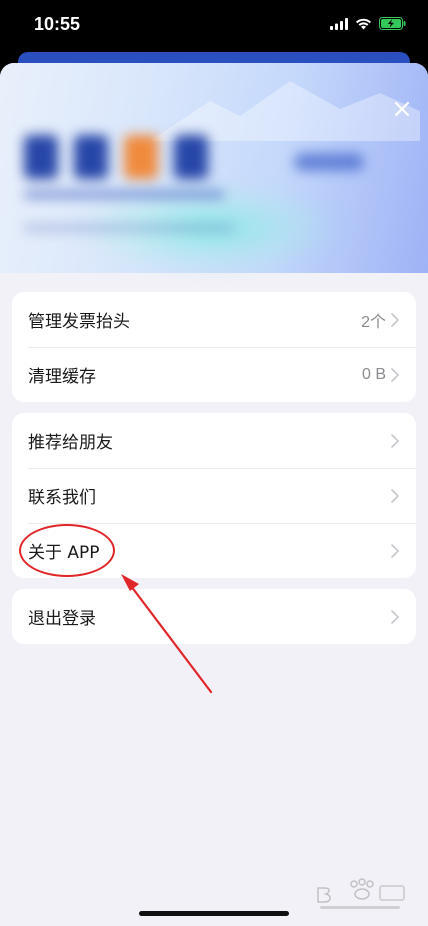 Image resolution: width=428 pixels, height=926 pixels. I want to click on row-label: 管理发票抬头, so click(79, 322).